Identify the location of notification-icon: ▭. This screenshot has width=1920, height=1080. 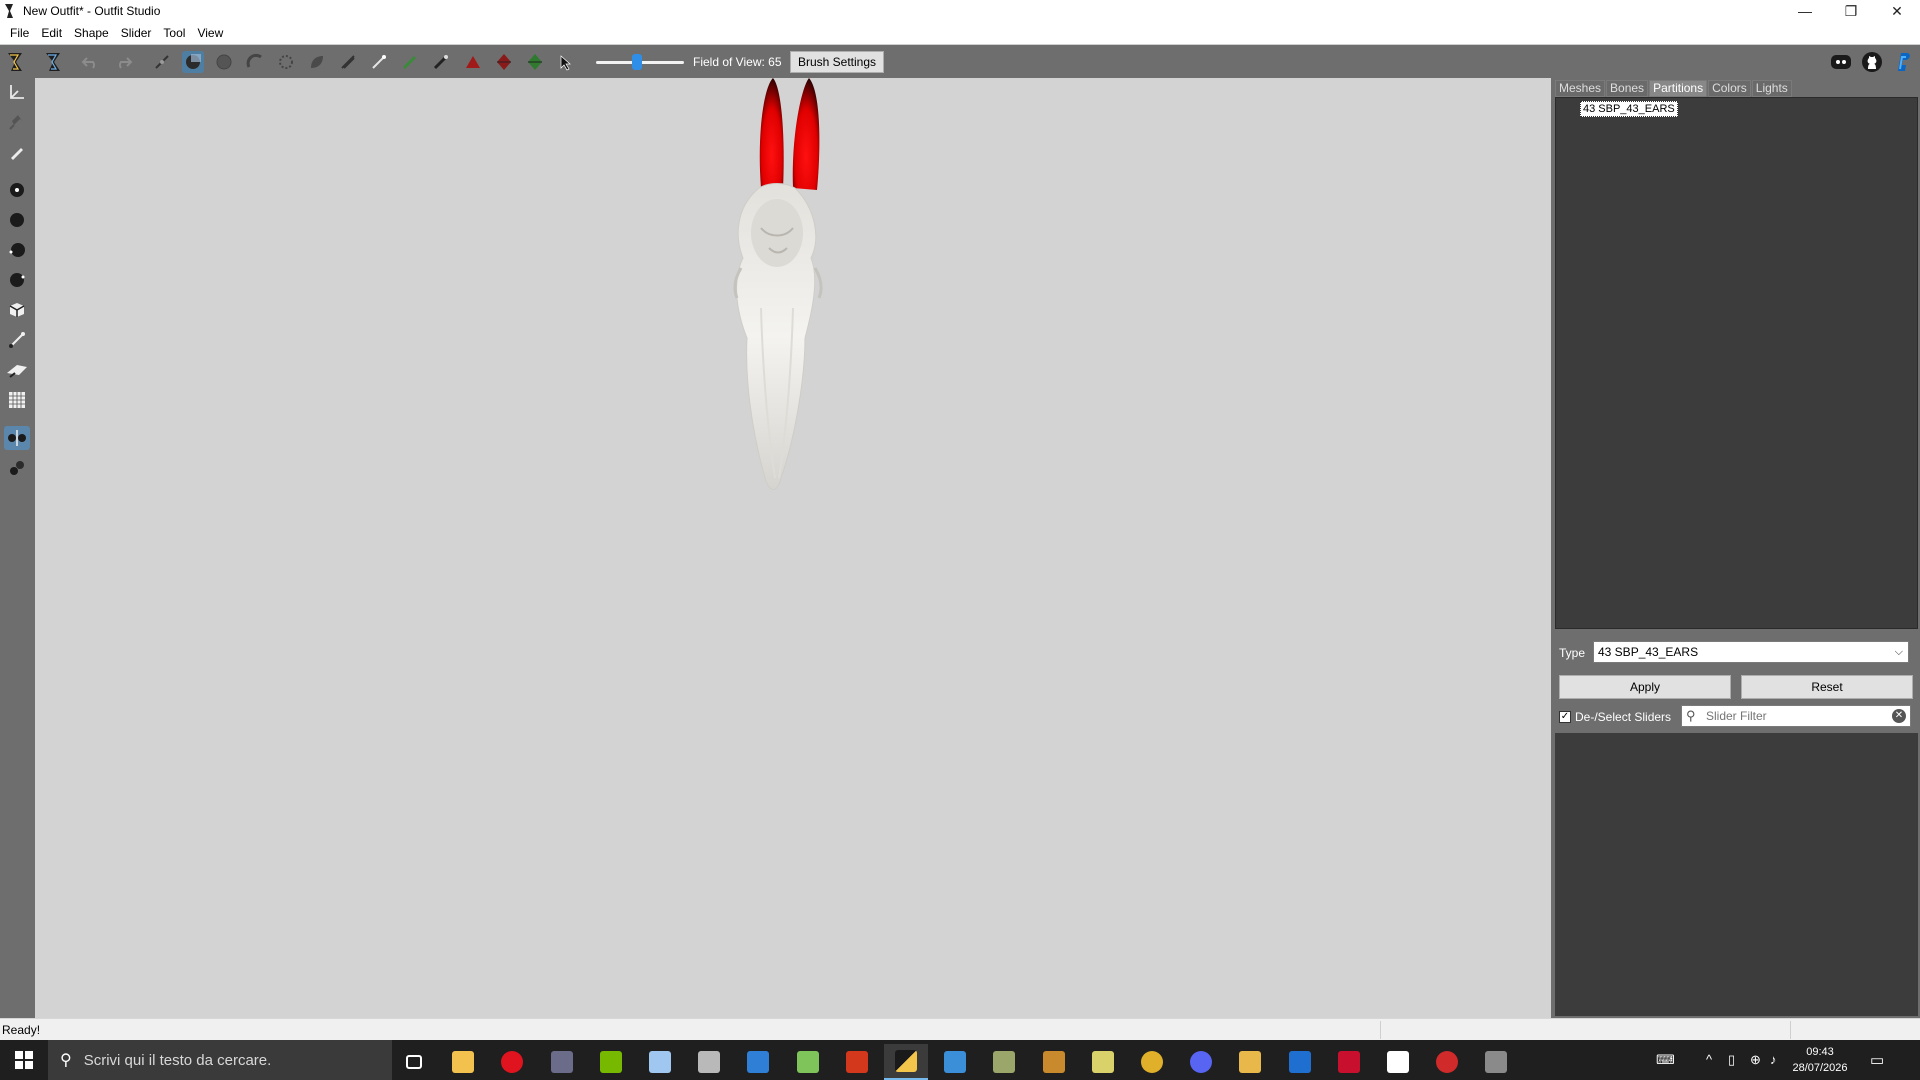
(1877, 1060).